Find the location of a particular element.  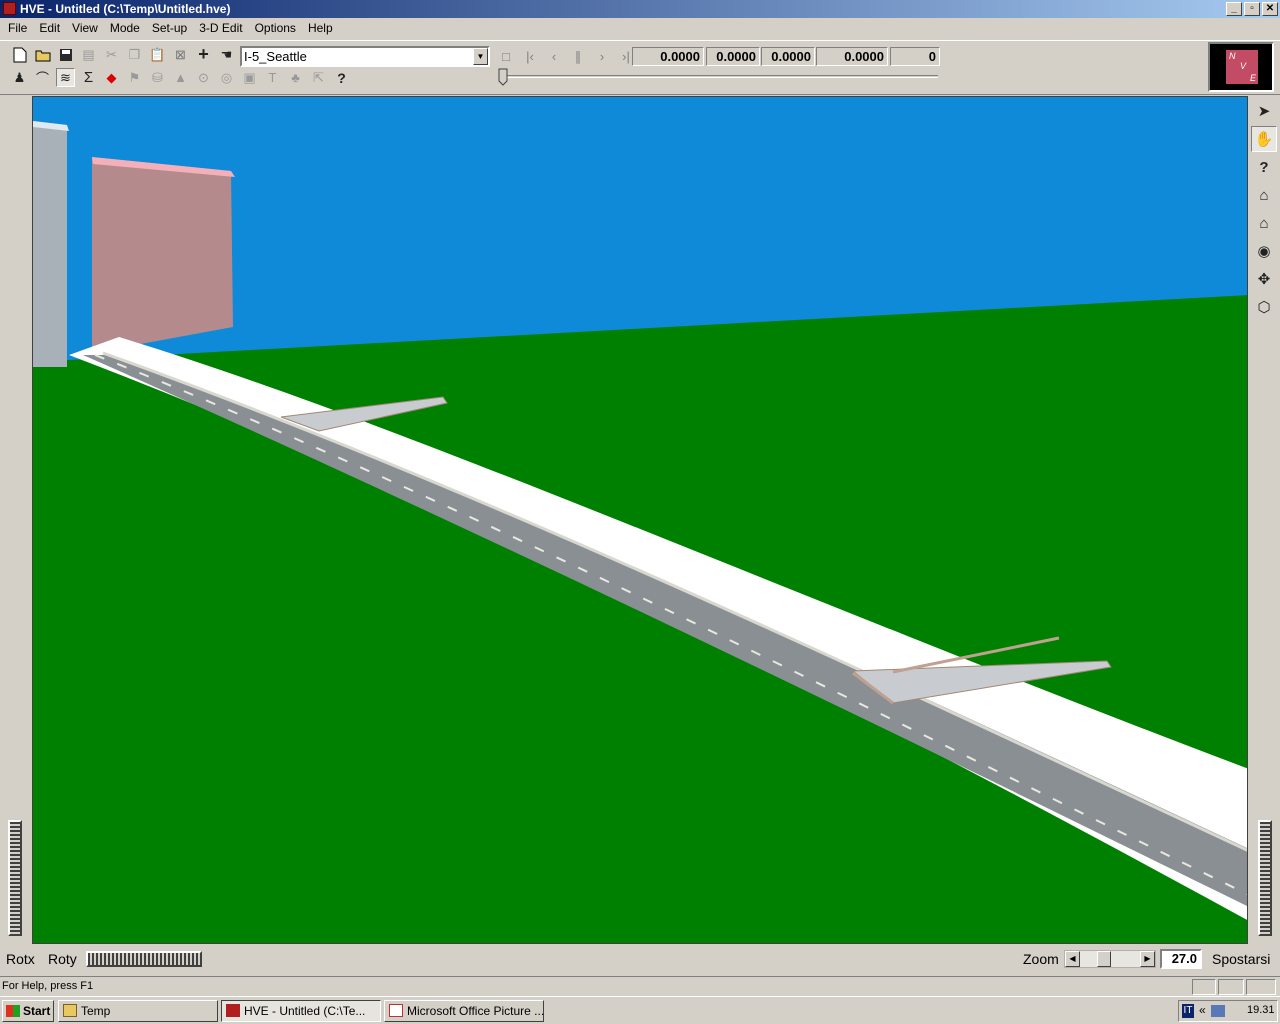

rotx-label: Rotx is located at coordinates (20, 959).